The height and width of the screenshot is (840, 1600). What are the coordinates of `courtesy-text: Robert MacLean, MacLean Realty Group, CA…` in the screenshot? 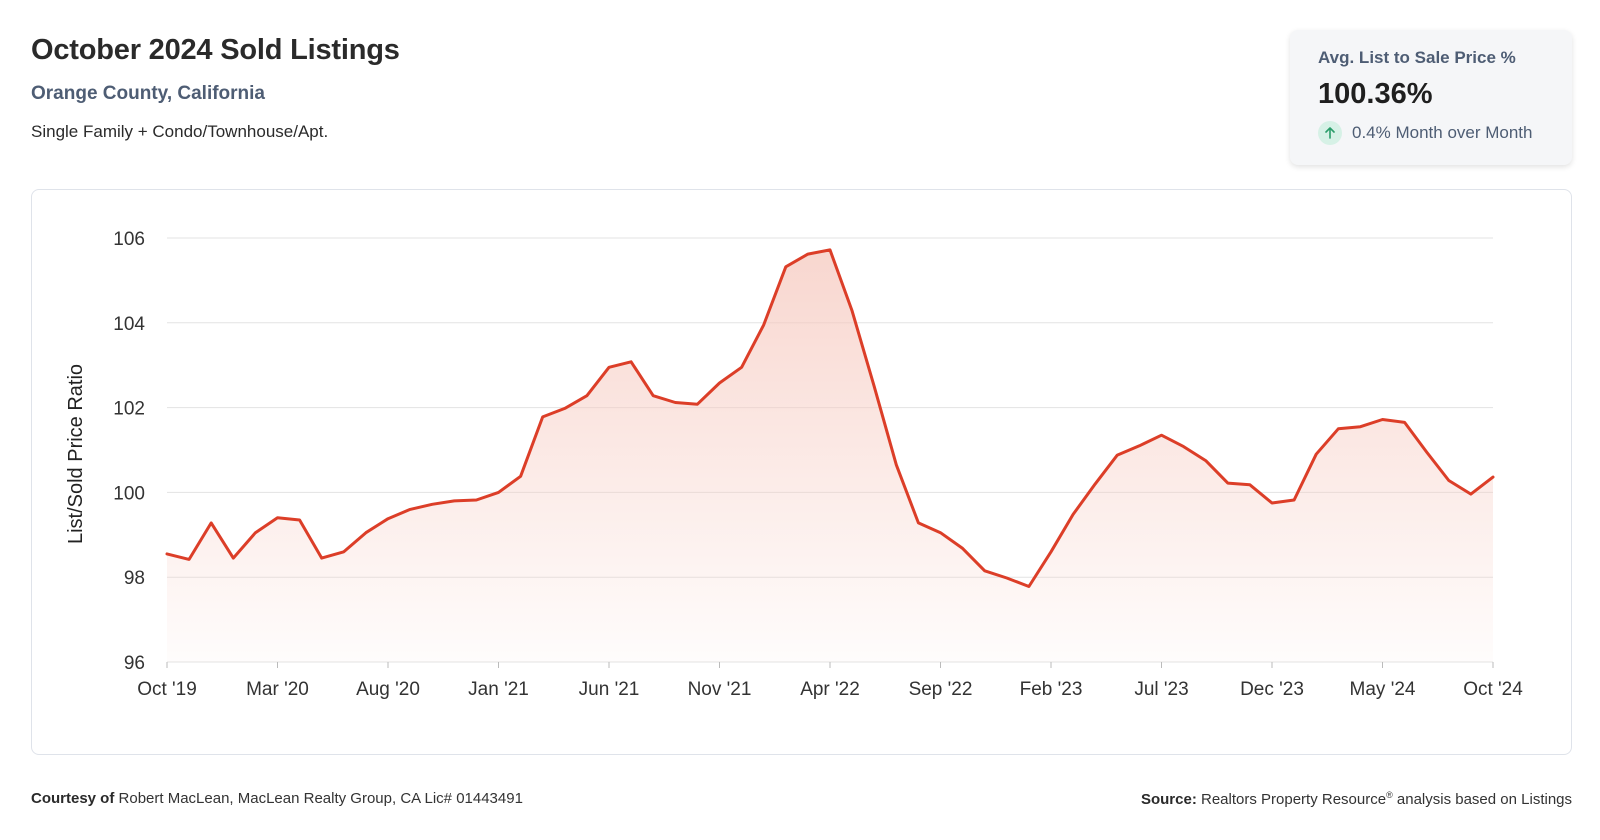 It's located at (320, 798).